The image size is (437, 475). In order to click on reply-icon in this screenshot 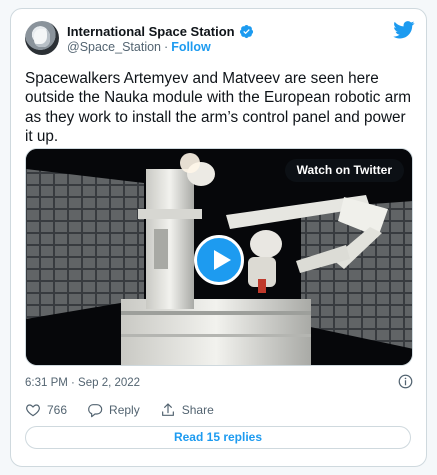, I will do `click(95, 411)`.